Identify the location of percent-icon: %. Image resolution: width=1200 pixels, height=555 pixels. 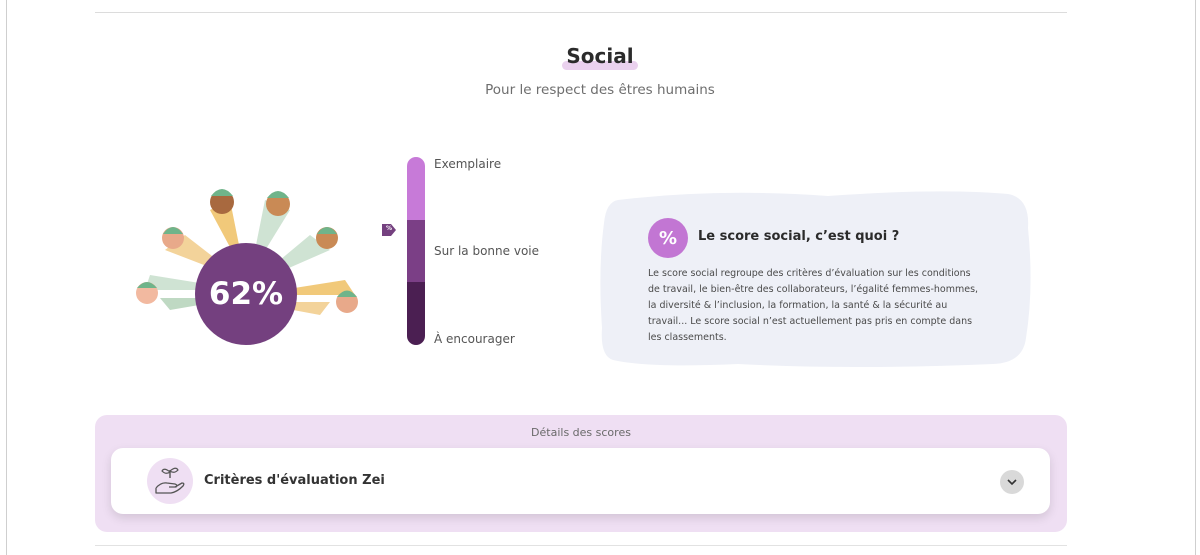
(668, 238).